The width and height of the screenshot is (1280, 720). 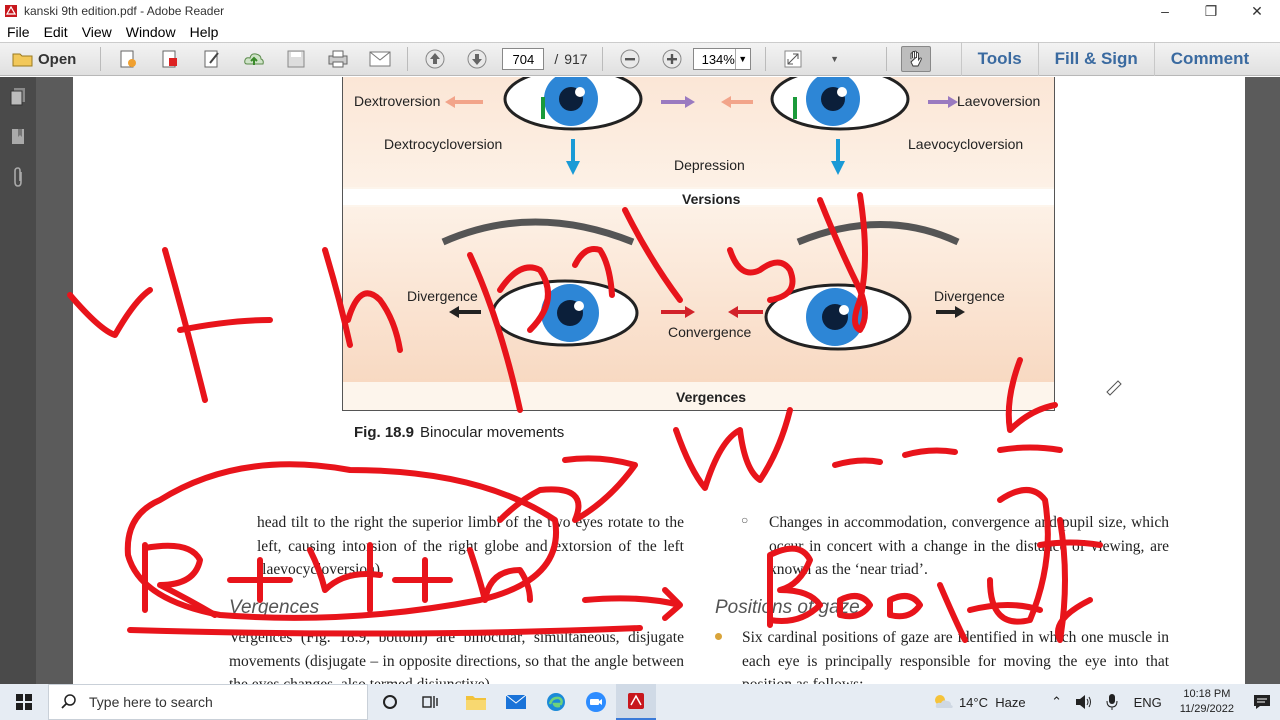 I want to click on page-thumbnails-icon, so click(x=18, y=97).